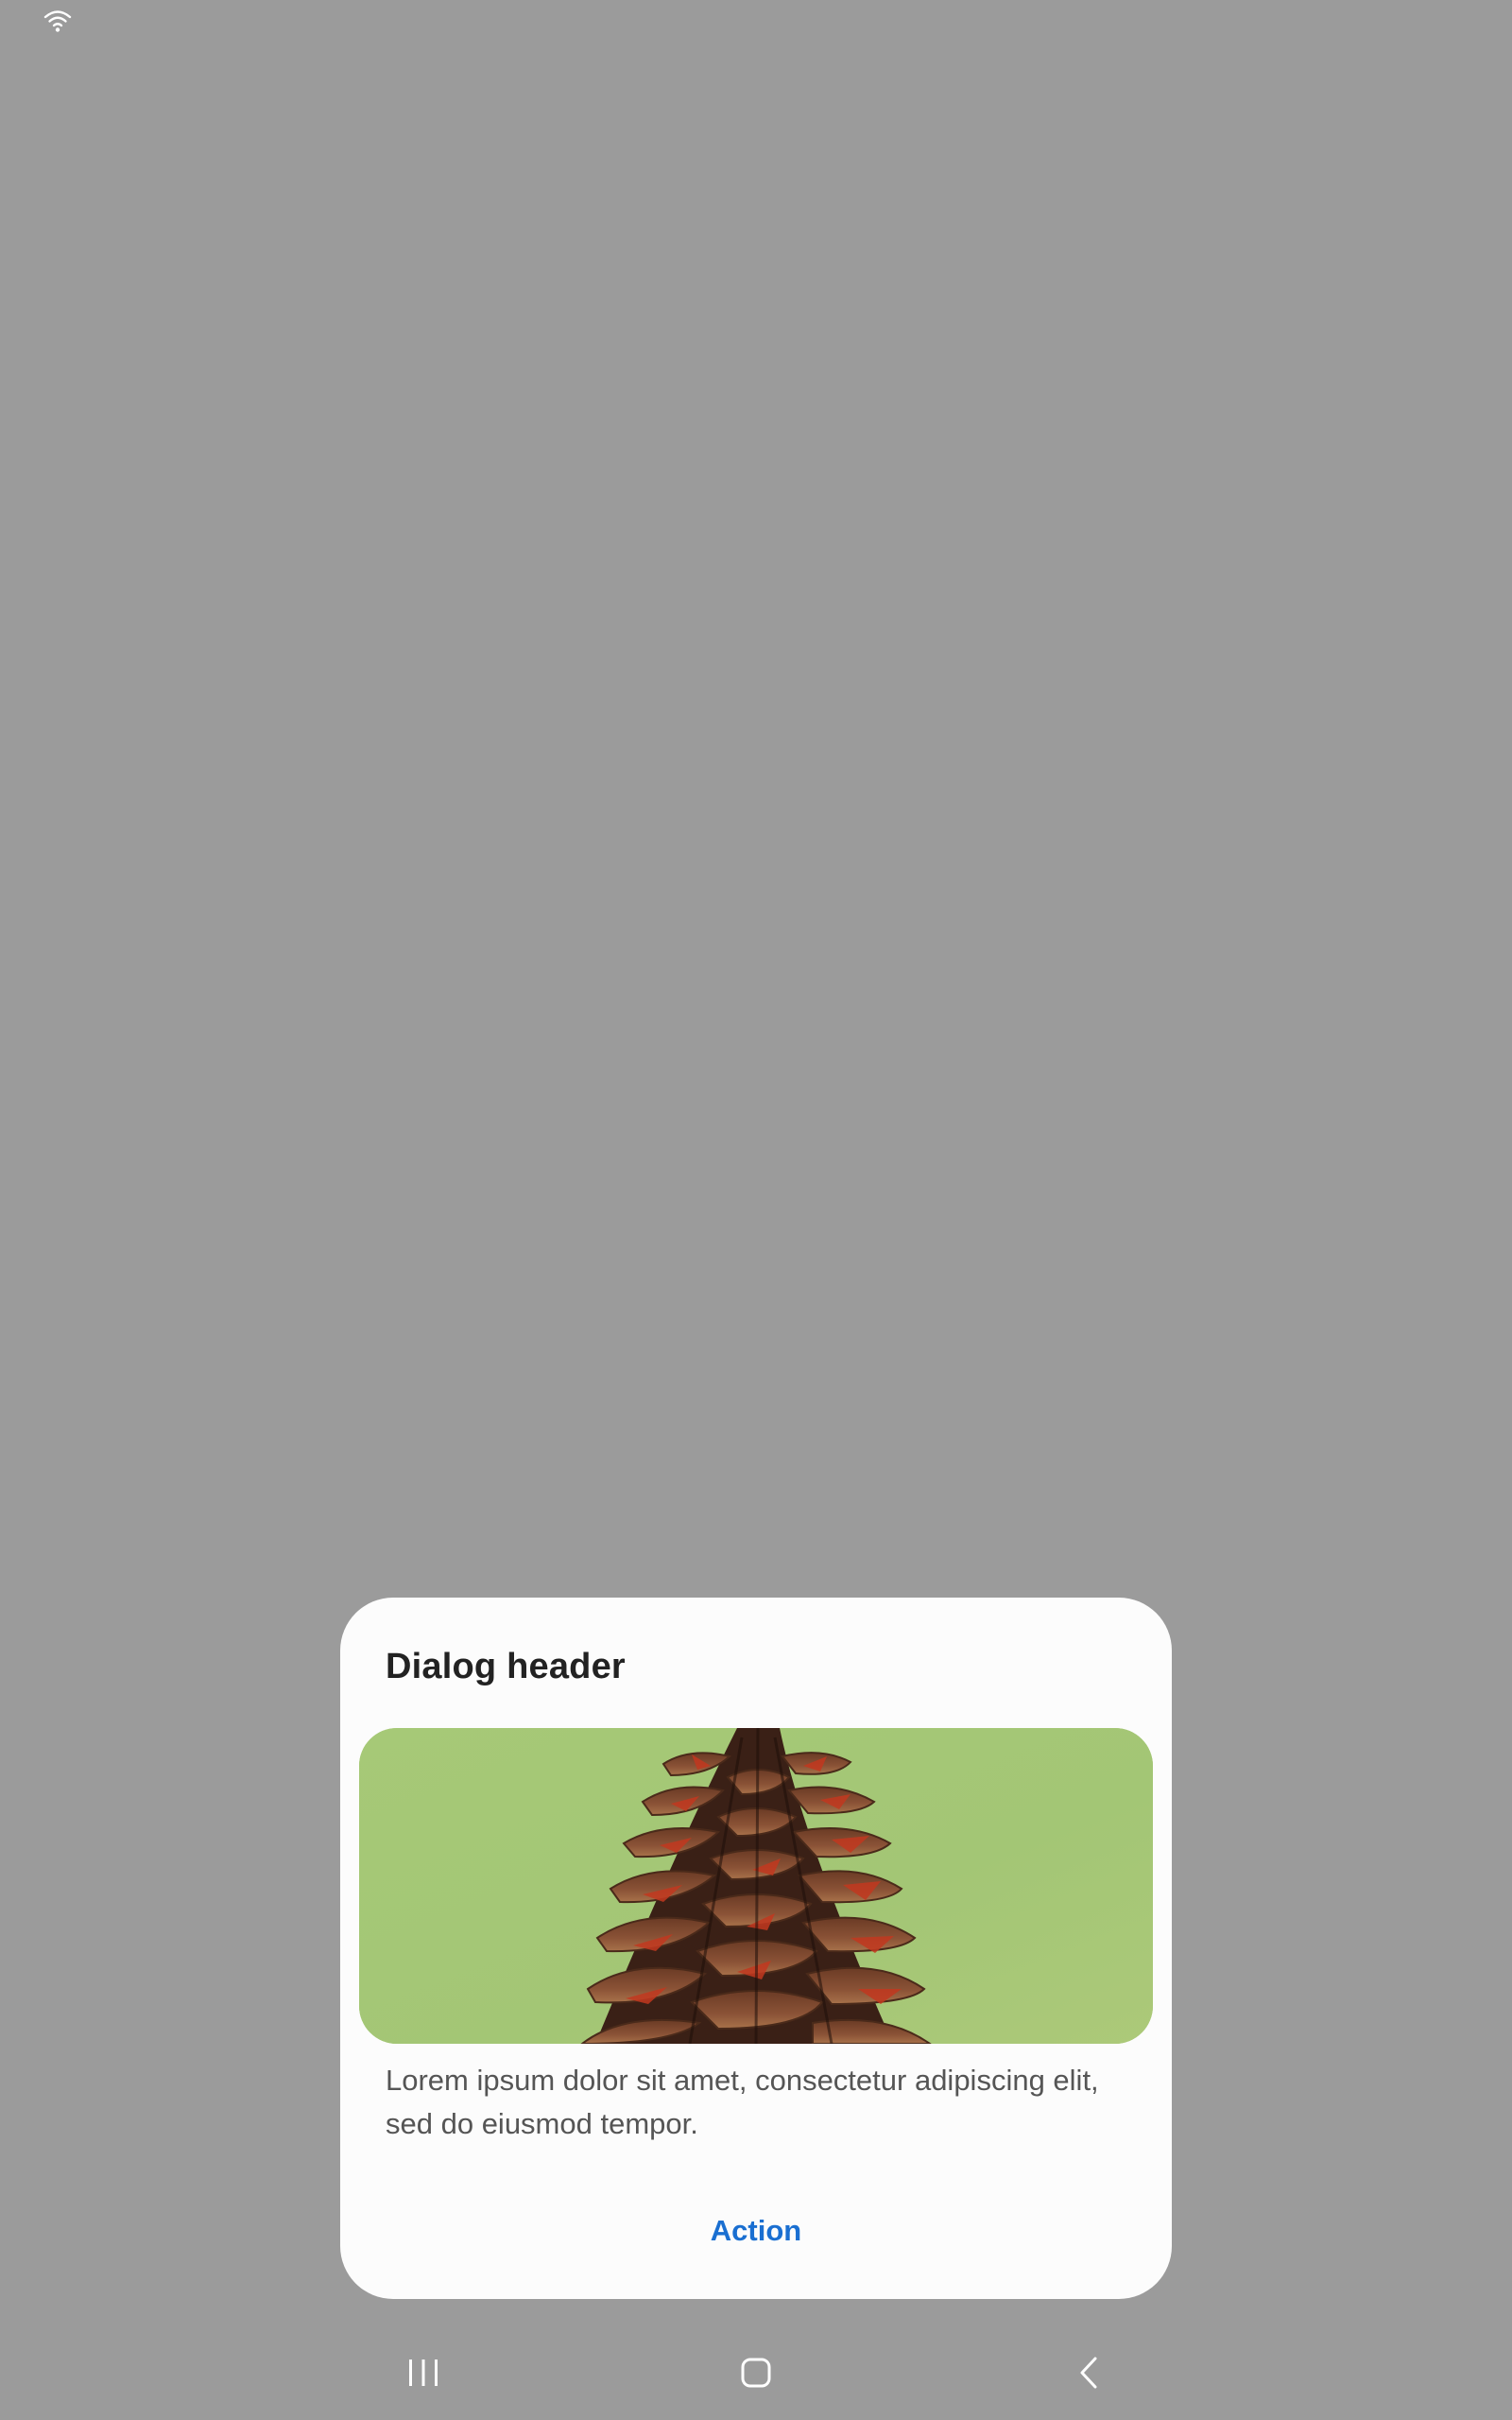 This screenshot has height=2420, width=1512. I want to click on status-bar, so click(756, 22).